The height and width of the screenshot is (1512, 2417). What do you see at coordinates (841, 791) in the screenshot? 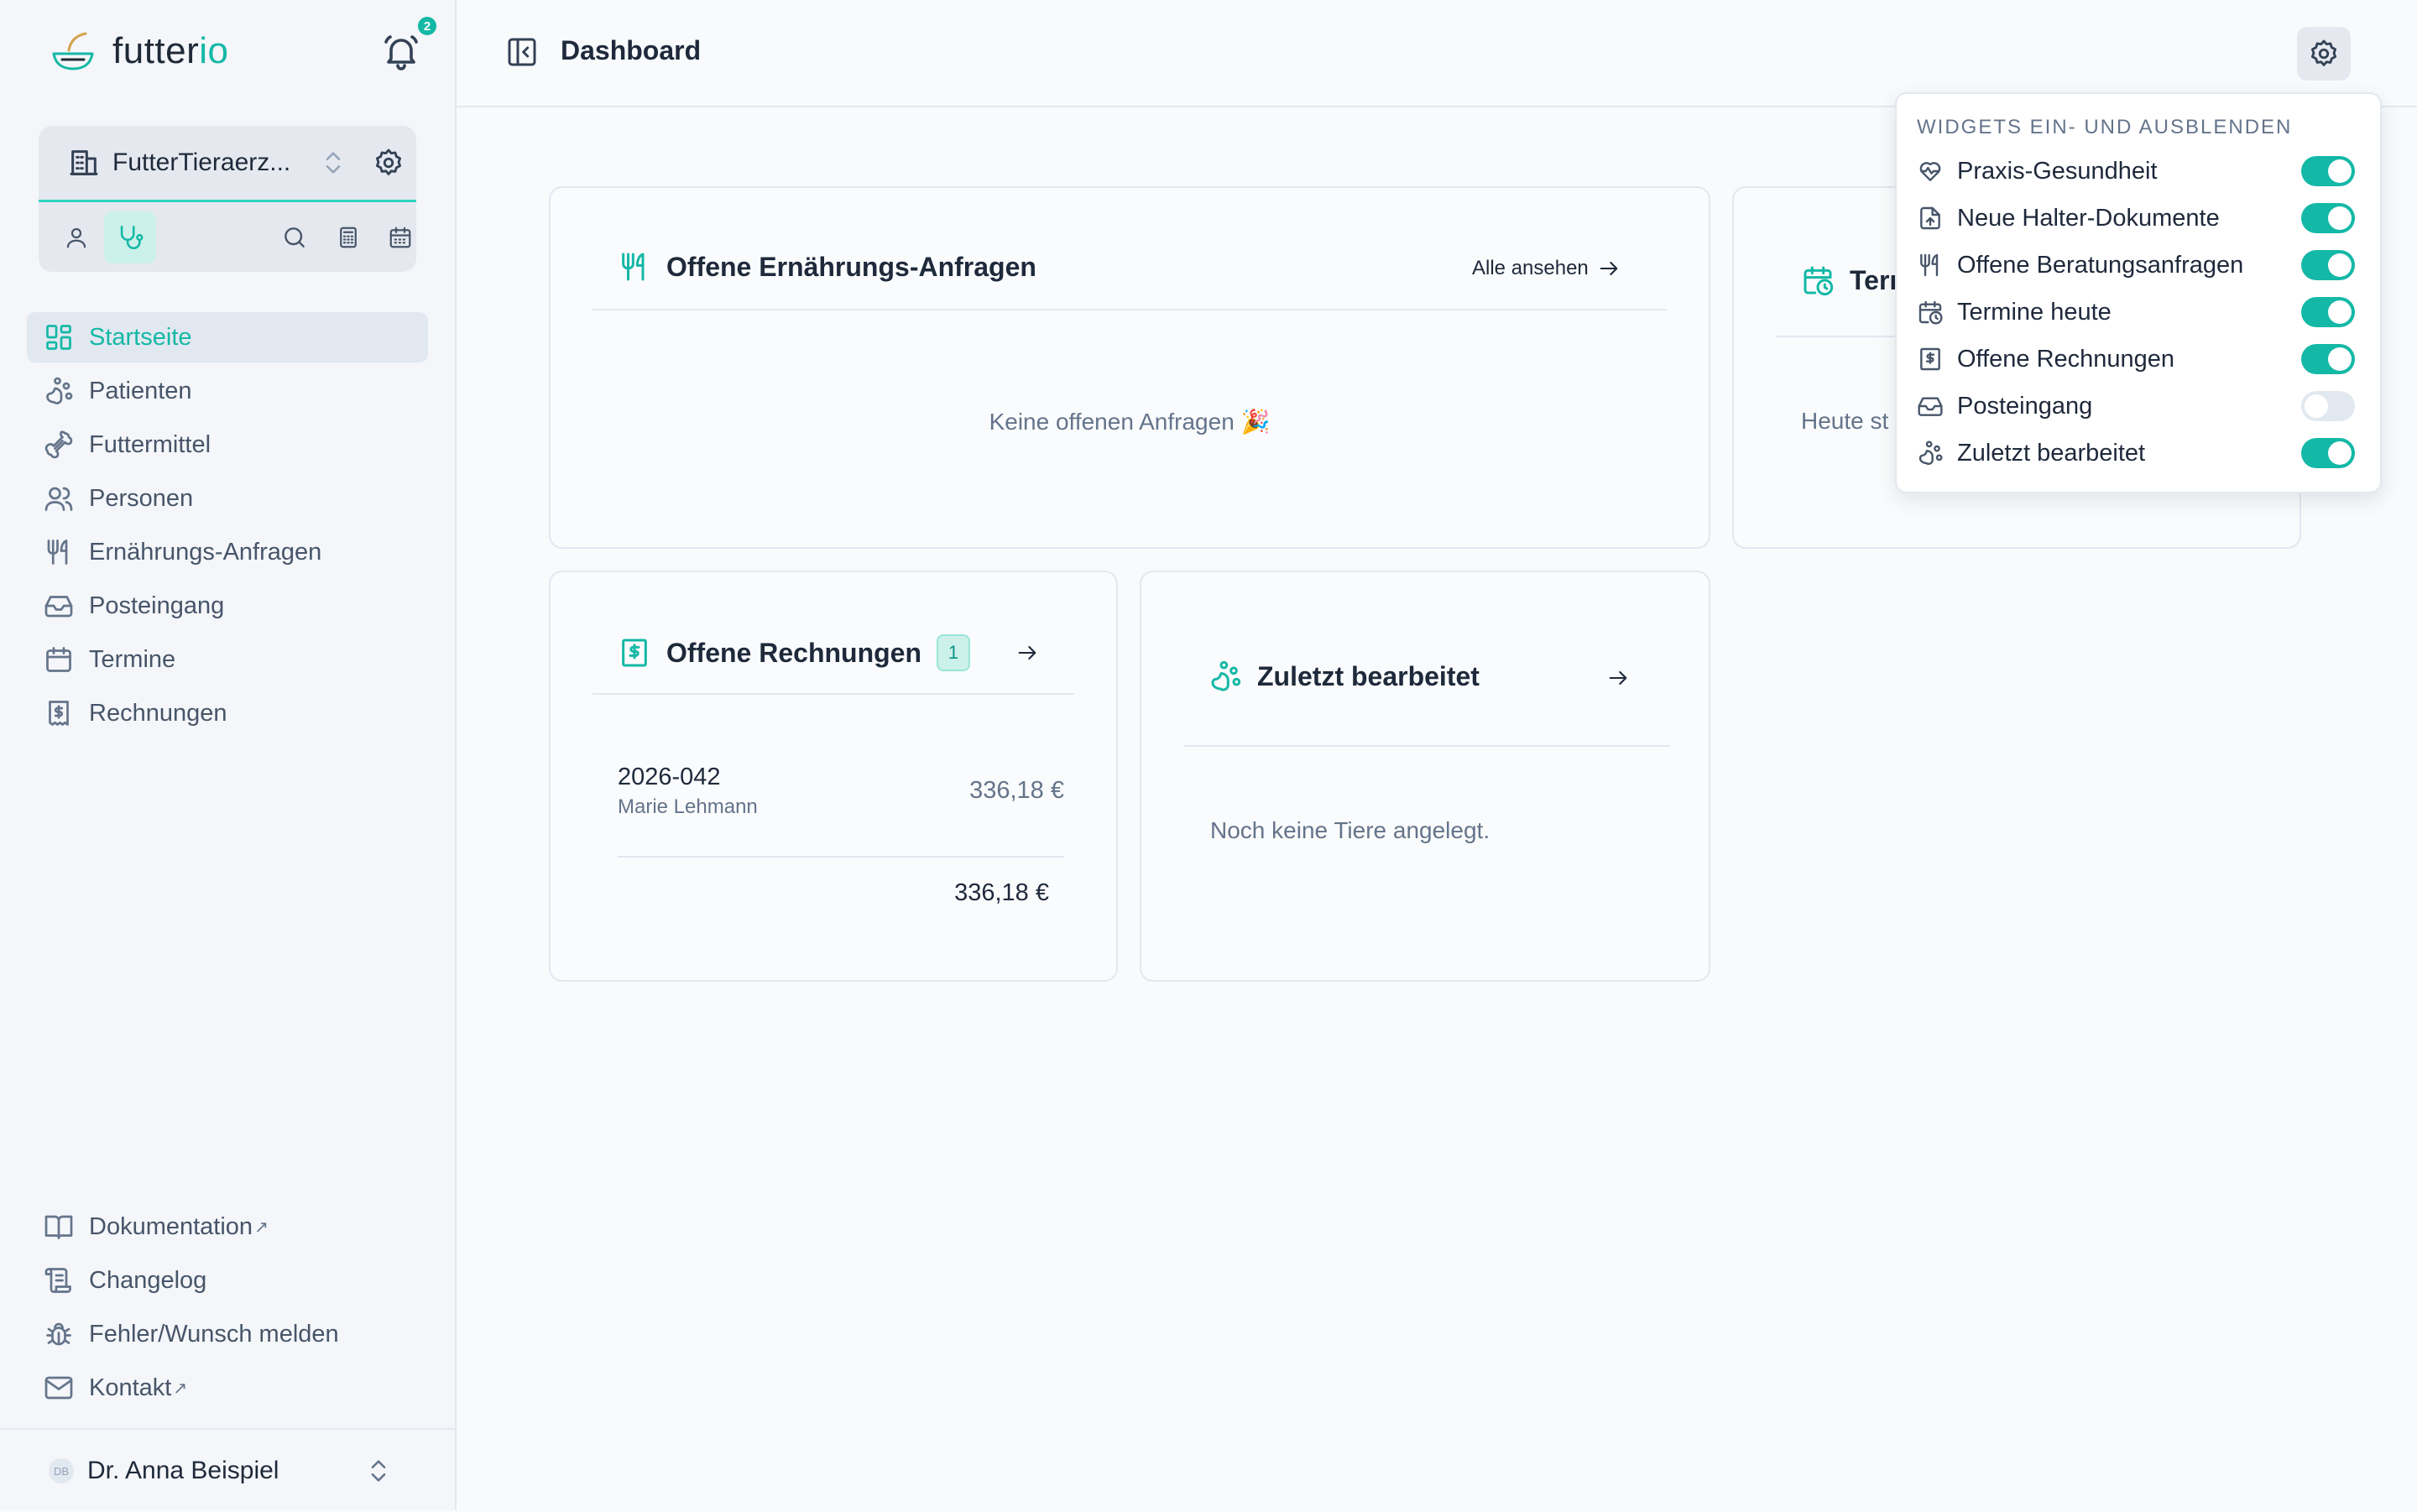
I see `table-row: 2026-042 Marie Lehmann 336,18 €` at bounding box center [841, 791].